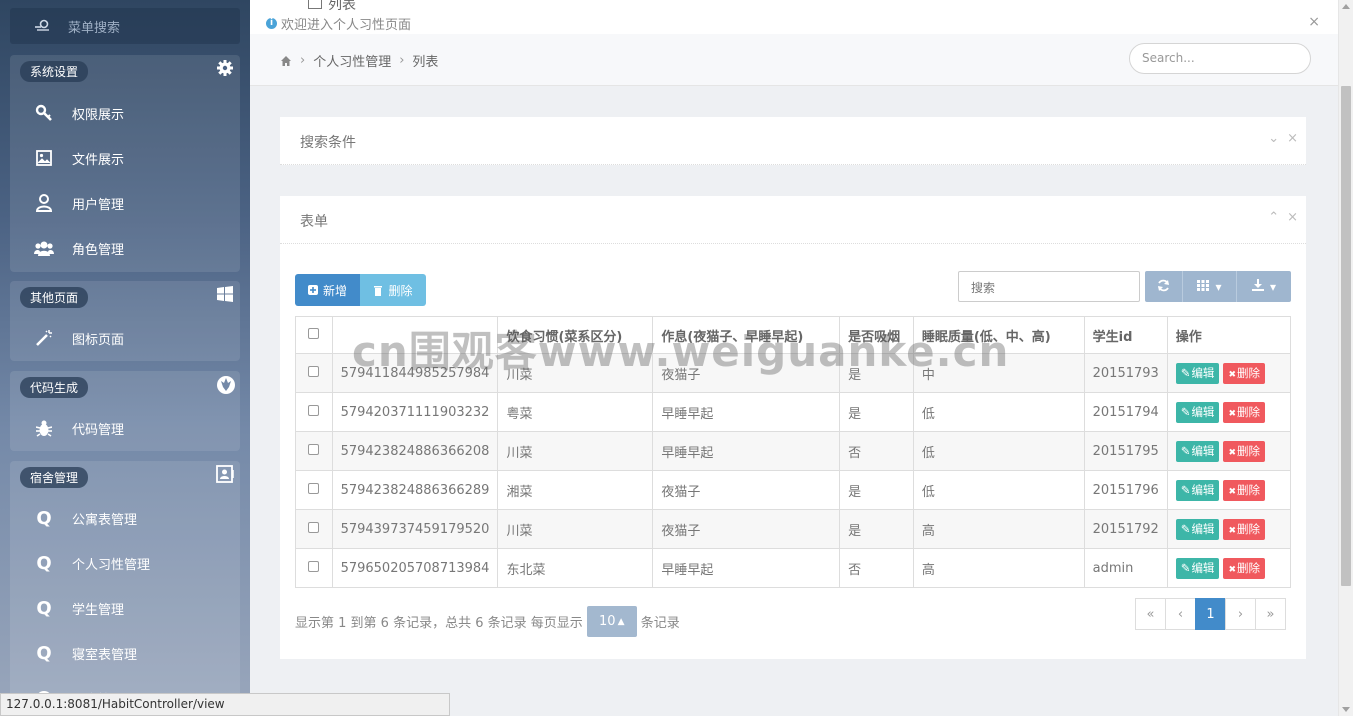 The width and height of the screenshot is (1353, 716). I want to click on page-last-button: », so click(1270, 614).